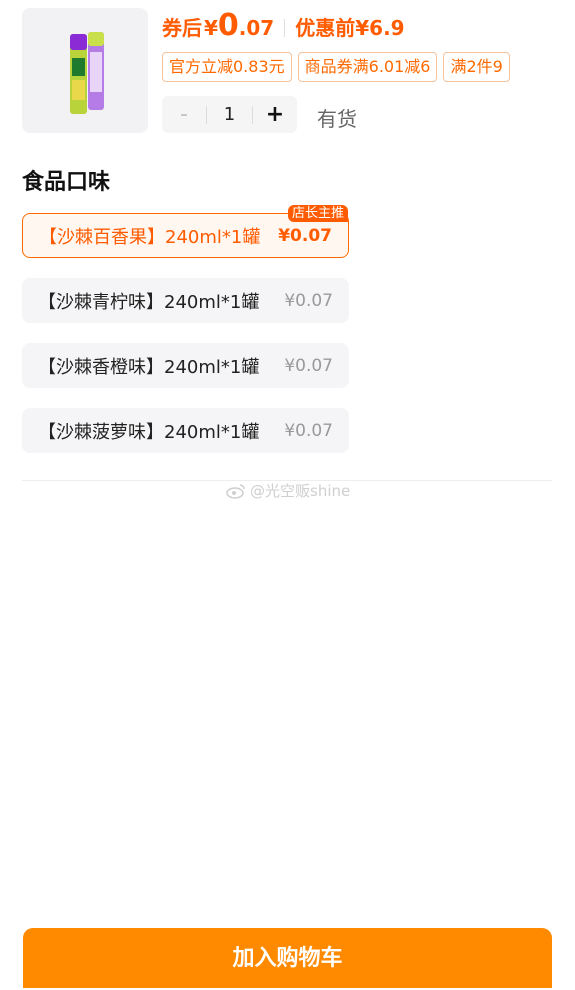  I want to click on option-name: 【沙棘菠萝味】240ml*1罐, so click(149, 432).